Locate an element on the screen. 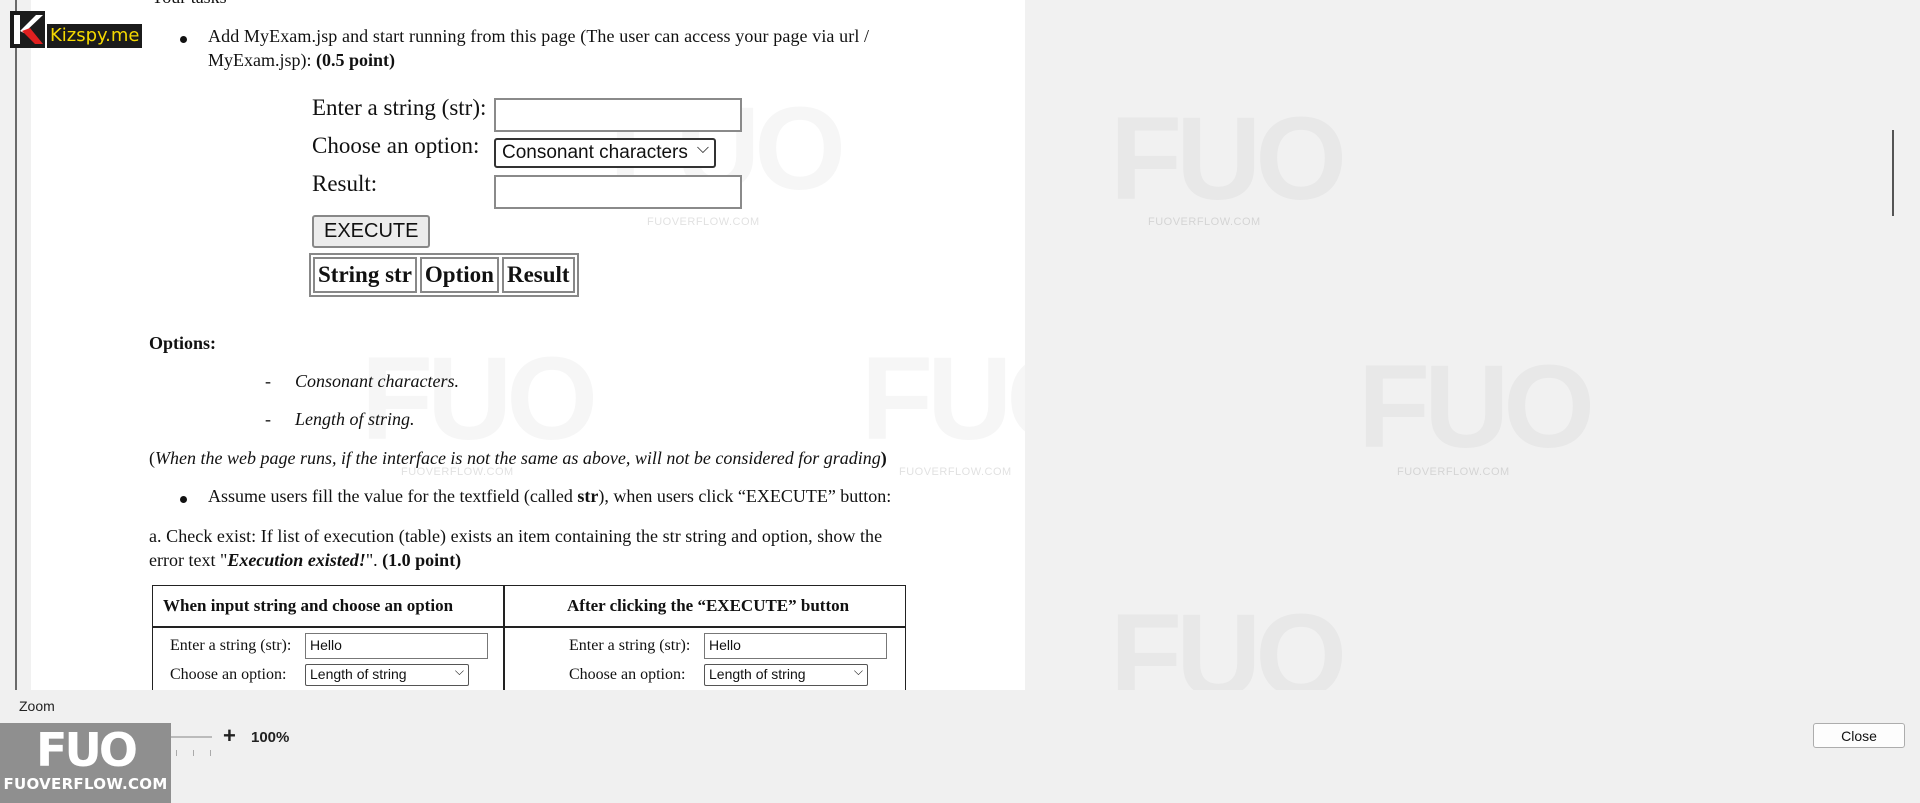  points-label: (1.0 point) is located at coordinates (422, 560).